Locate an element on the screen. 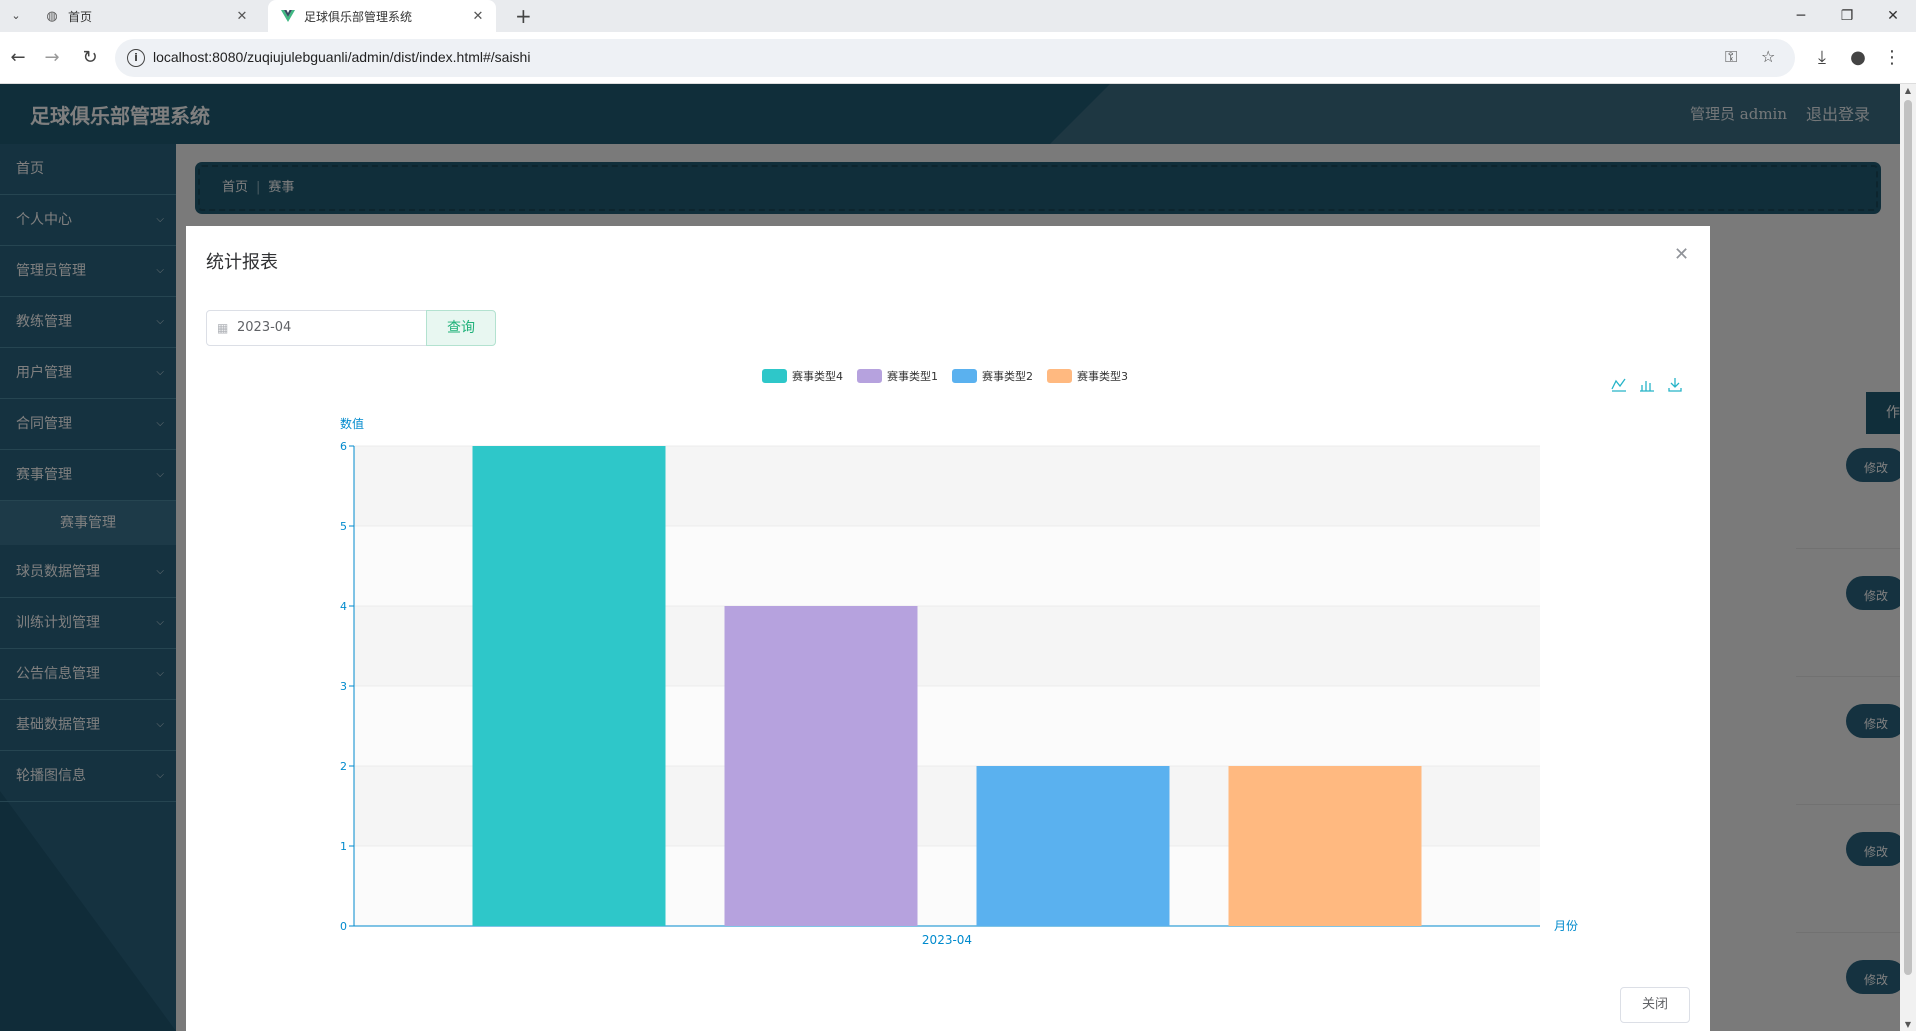  new-tab-icon: + is located at coordinates (523, 16).